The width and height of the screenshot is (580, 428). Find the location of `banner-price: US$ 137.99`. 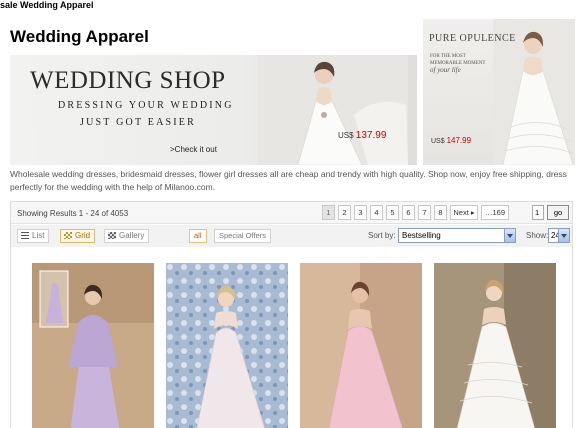

banner-price: US$ 137.99 is located at coordinates (362, 135).